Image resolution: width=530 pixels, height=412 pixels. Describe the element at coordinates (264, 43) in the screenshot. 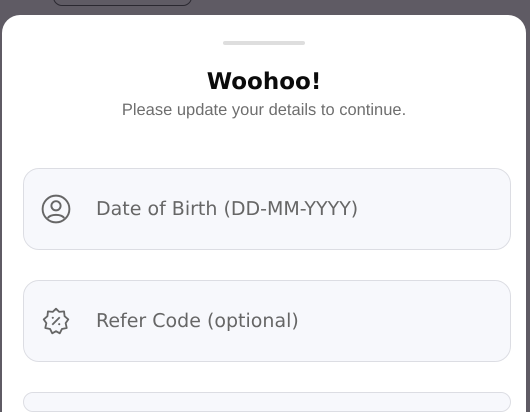

I see `drag-handle` at that location.